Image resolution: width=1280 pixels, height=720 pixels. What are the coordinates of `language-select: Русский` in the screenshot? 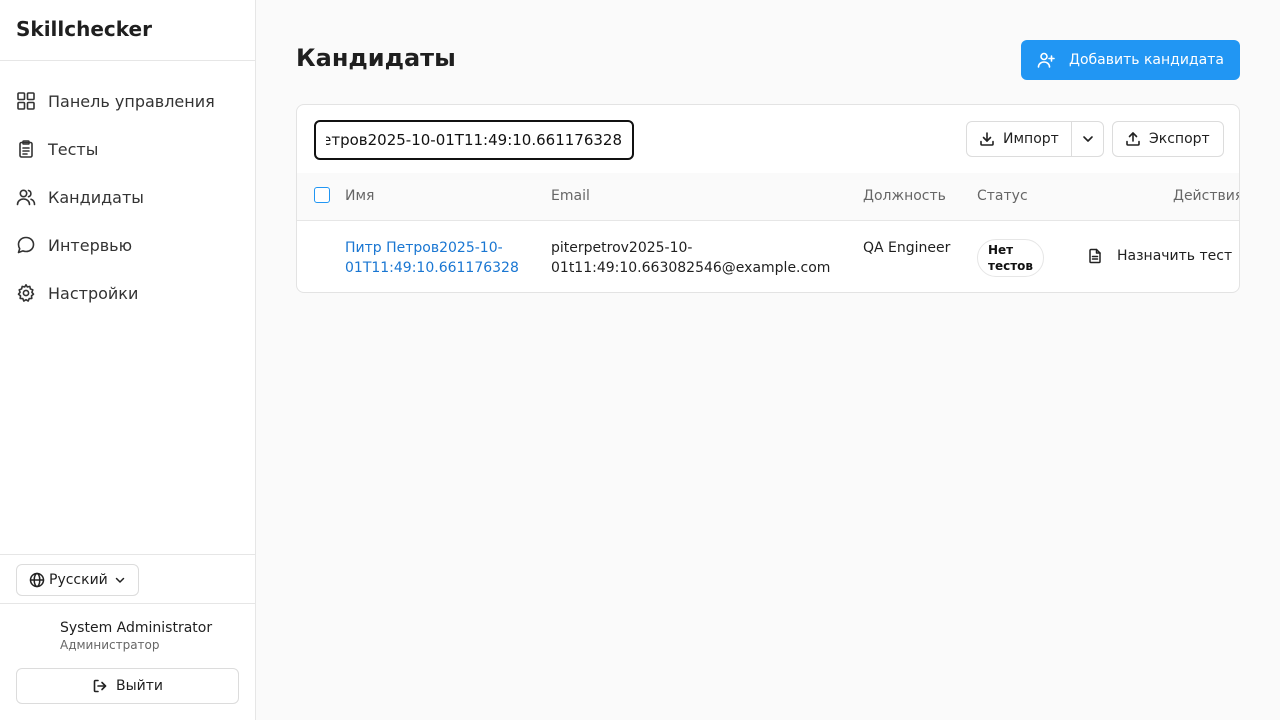 It's located at (77, 580).